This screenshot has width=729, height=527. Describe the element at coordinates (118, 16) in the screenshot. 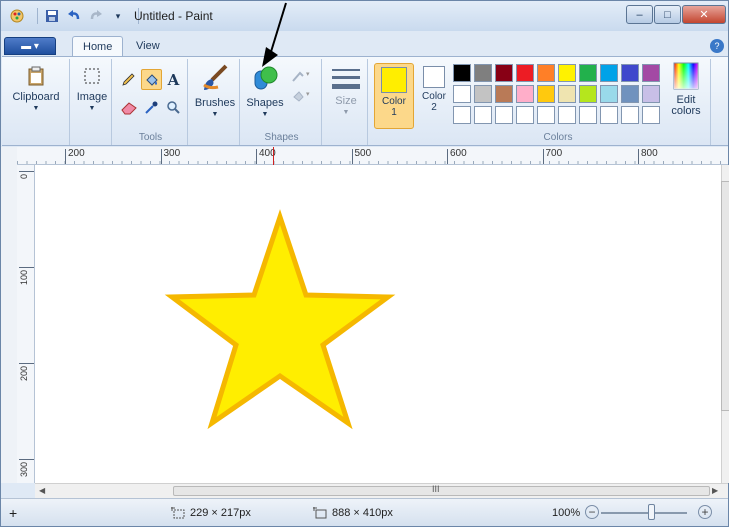

I see `customize-quick-access-icon: ▾` at that location.